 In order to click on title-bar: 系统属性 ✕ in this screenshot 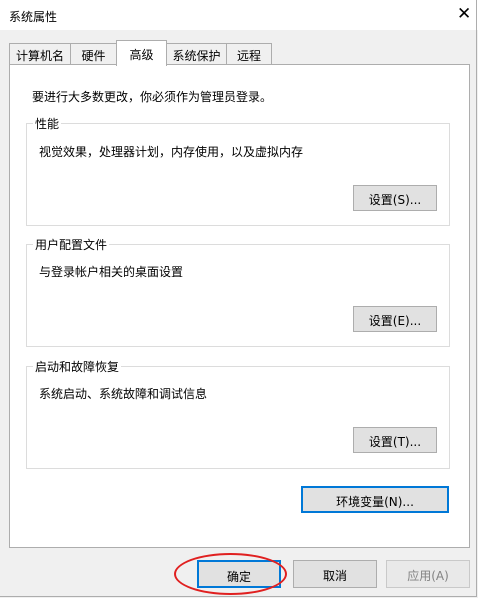, I will do `click(239, 15)`.